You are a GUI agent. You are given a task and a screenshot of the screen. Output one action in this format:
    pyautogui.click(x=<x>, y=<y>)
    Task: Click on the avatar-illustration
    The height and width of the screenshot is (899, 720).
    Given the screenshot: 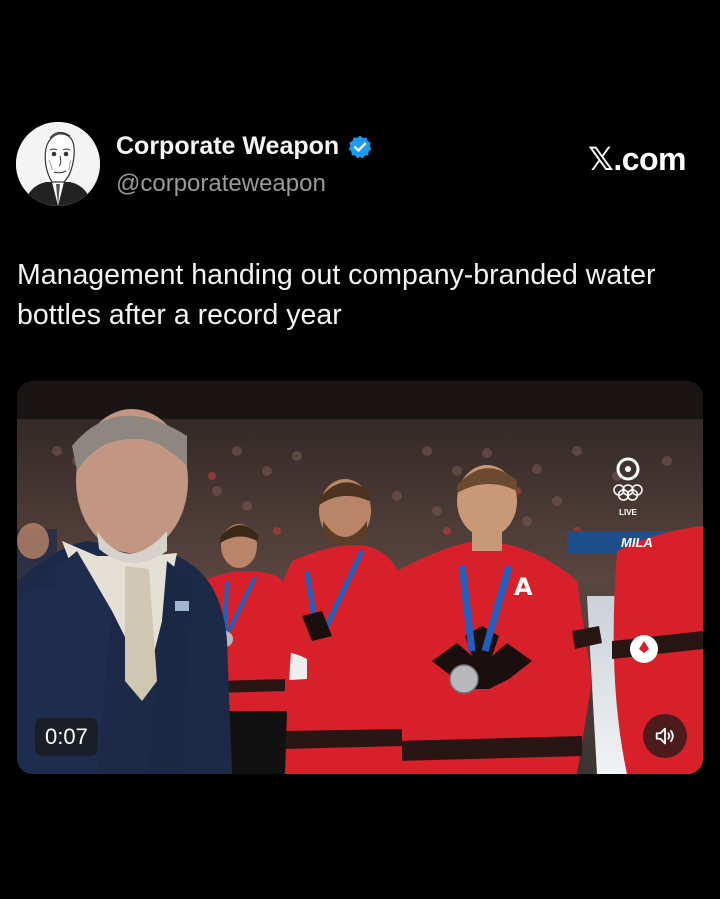 What is the action you would take?
    pyautogui.click(x=58, y=164)
    